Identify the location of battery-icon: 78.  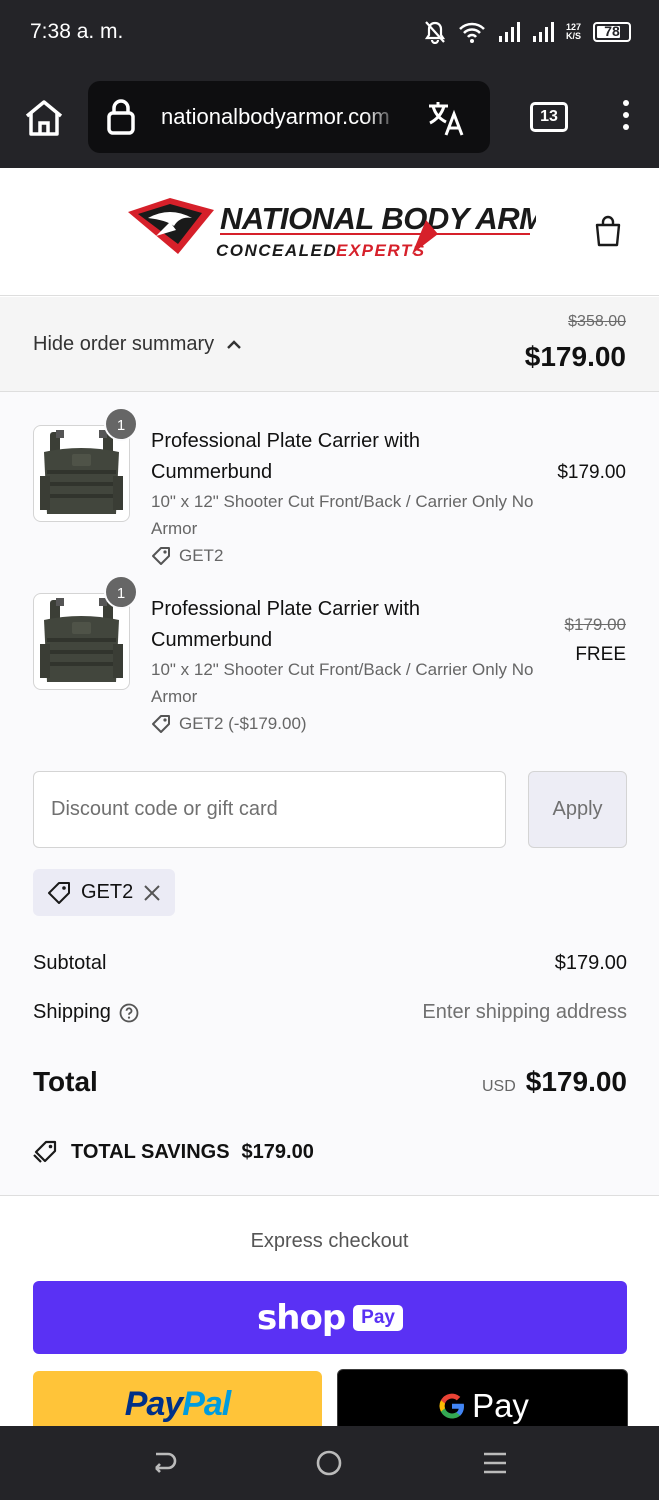
(612, 32).